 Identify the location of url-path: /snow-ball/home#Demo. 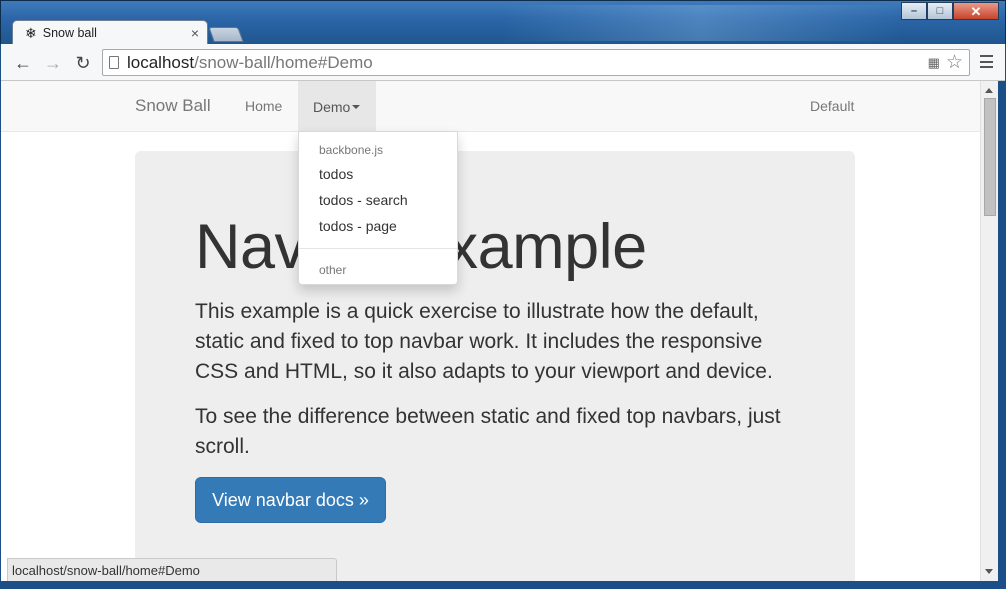
(283, 62).